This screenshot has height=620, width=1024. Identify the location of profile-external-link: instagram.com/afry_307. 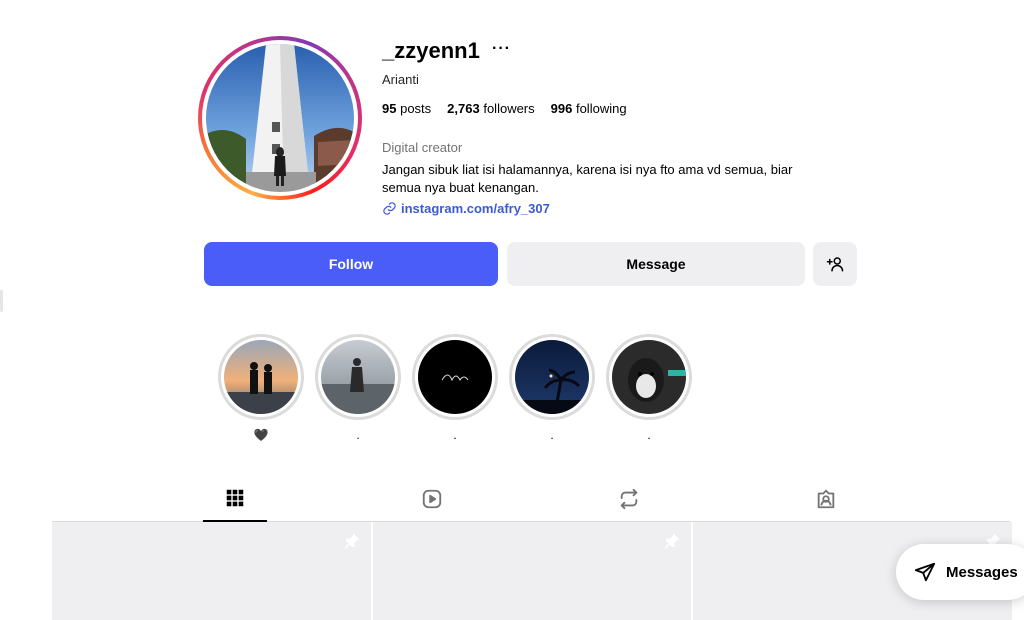
(466, 208).